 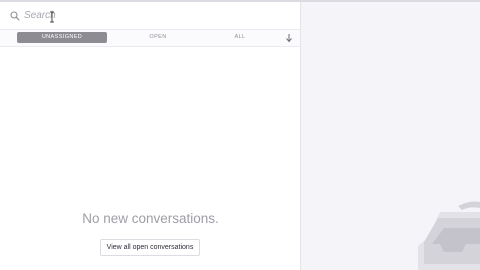 What do you see at coordinates (240, 37) in the screenshot?
I see `tab-all: ALL` at bounding box center [240, 37].